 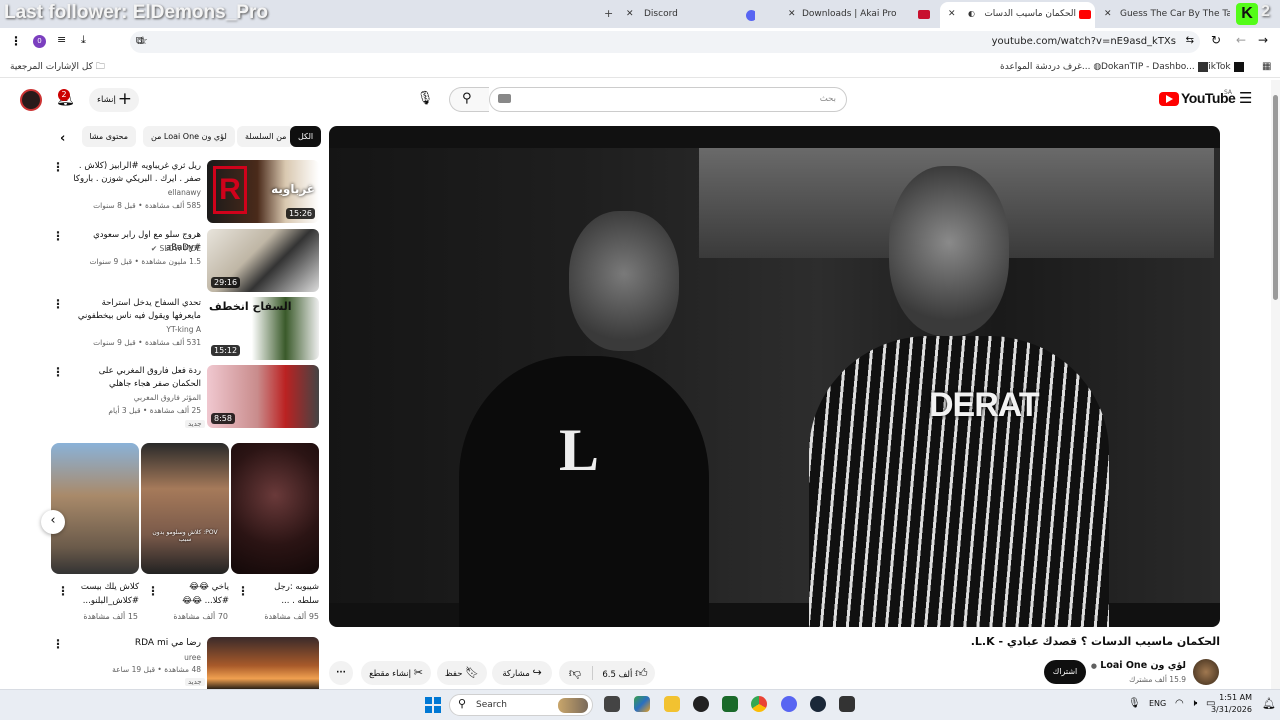 What do you see at coordinates (818, 704) in the screenshot?
I see `steam-icon` at bounding box center [818, 704].